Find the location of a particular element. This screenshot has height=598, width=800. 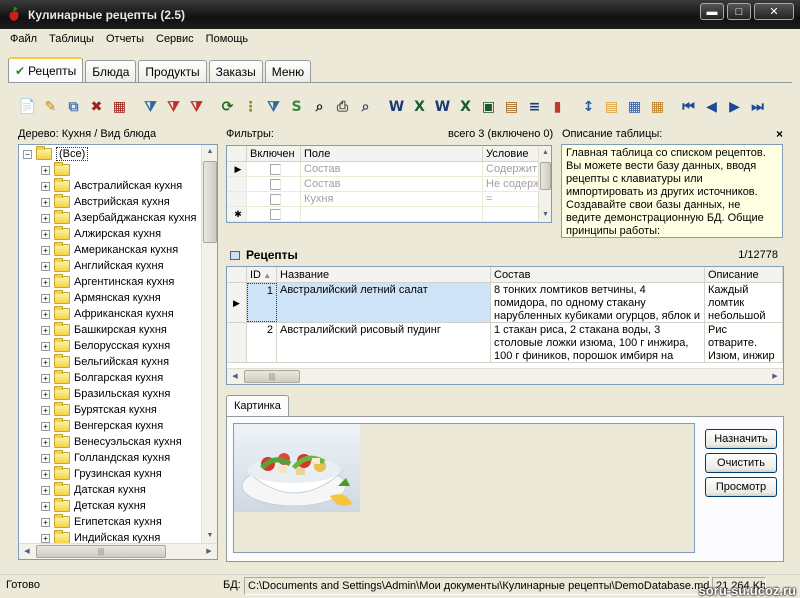

delete-button: ✖ is located at coordinates (96, 107).